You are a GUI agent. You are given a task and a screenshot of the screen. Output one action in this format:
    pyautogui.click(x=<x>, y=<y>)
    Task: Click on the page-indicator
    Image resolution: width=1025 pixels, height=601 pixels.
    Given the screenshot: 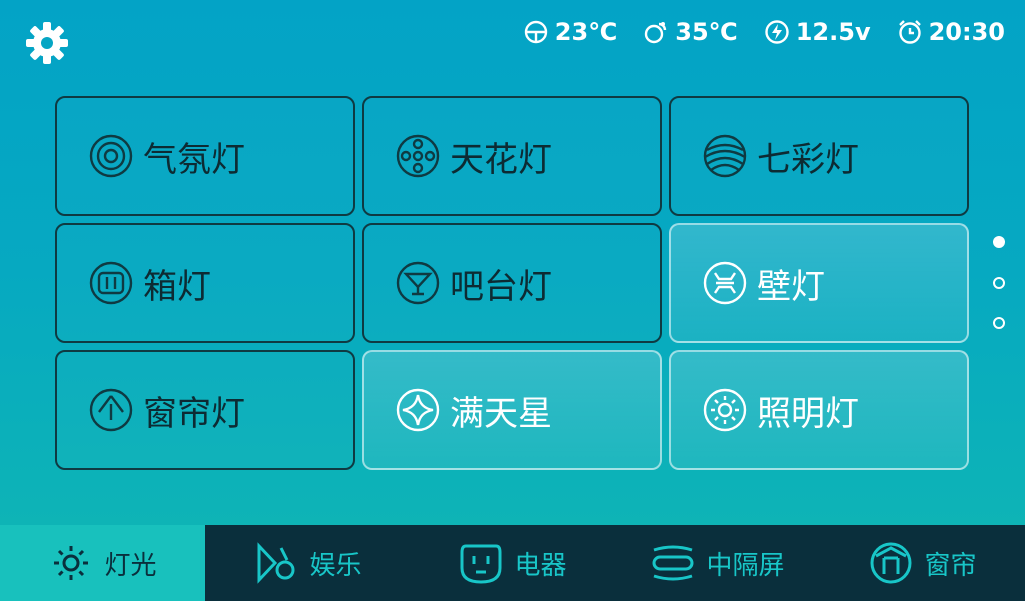 What is the action you would take?
    pyautogui.click(x=1000, y=286)
    